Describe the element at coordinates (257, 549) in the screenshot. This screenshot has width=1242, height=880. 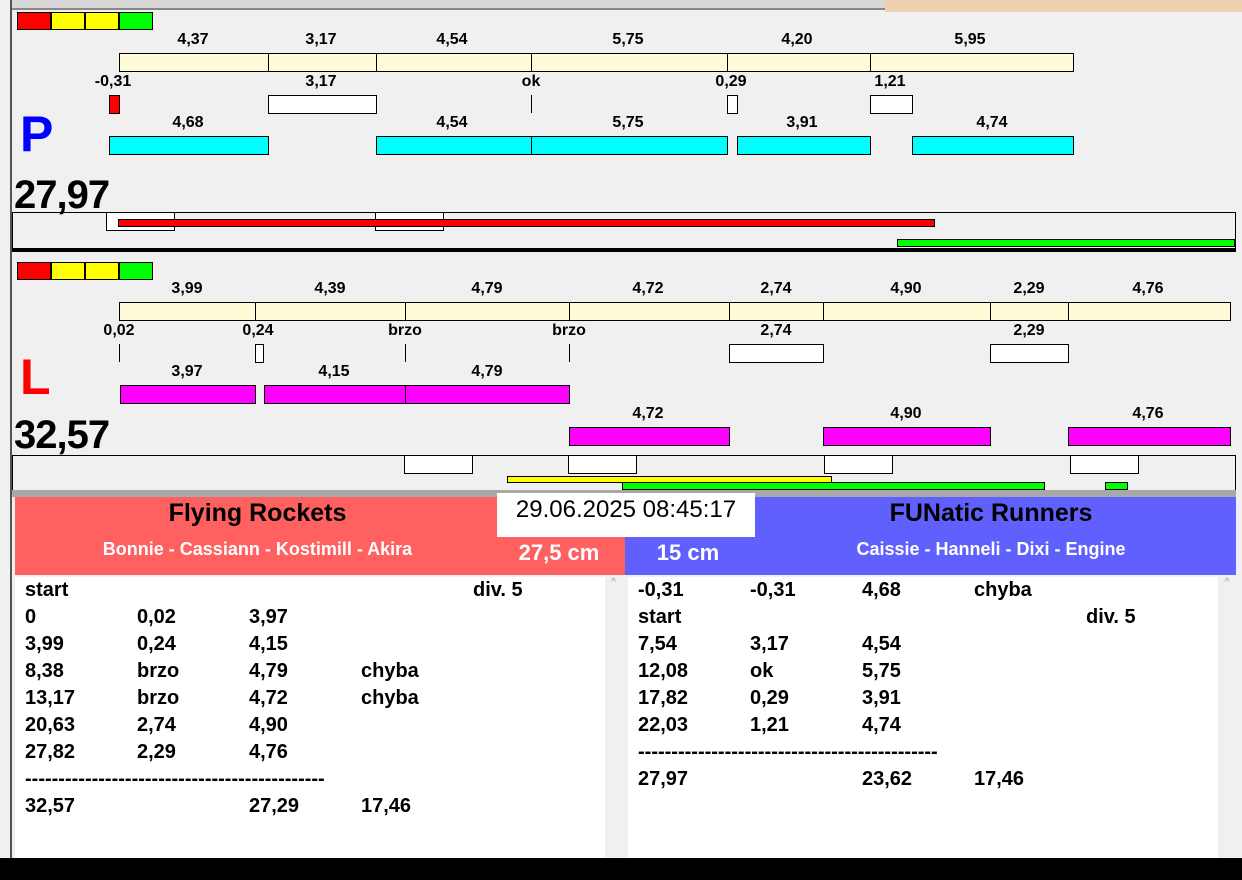
I see `left-team-members: Bonnie - Cassiann - Kostimill - Akira` at that location.